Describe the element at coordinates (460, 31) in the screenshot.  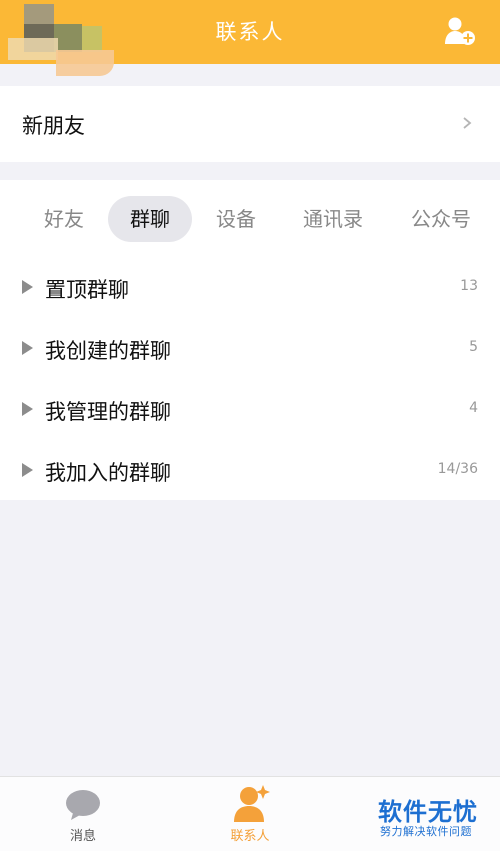
I see `add-contact-icon` at that location.